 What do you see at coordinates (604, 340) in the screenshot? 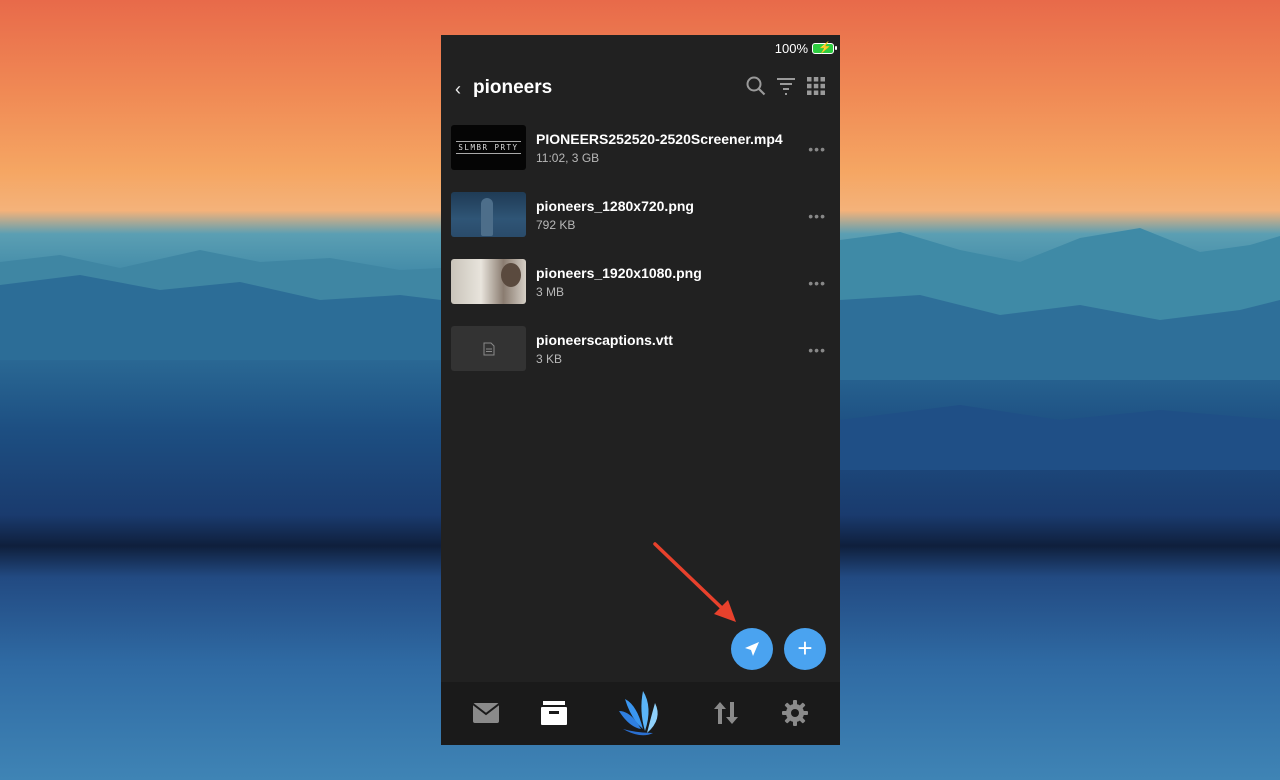
I see `file-name: pioneerscaptions.vtt` at bounding box center [604, 340].